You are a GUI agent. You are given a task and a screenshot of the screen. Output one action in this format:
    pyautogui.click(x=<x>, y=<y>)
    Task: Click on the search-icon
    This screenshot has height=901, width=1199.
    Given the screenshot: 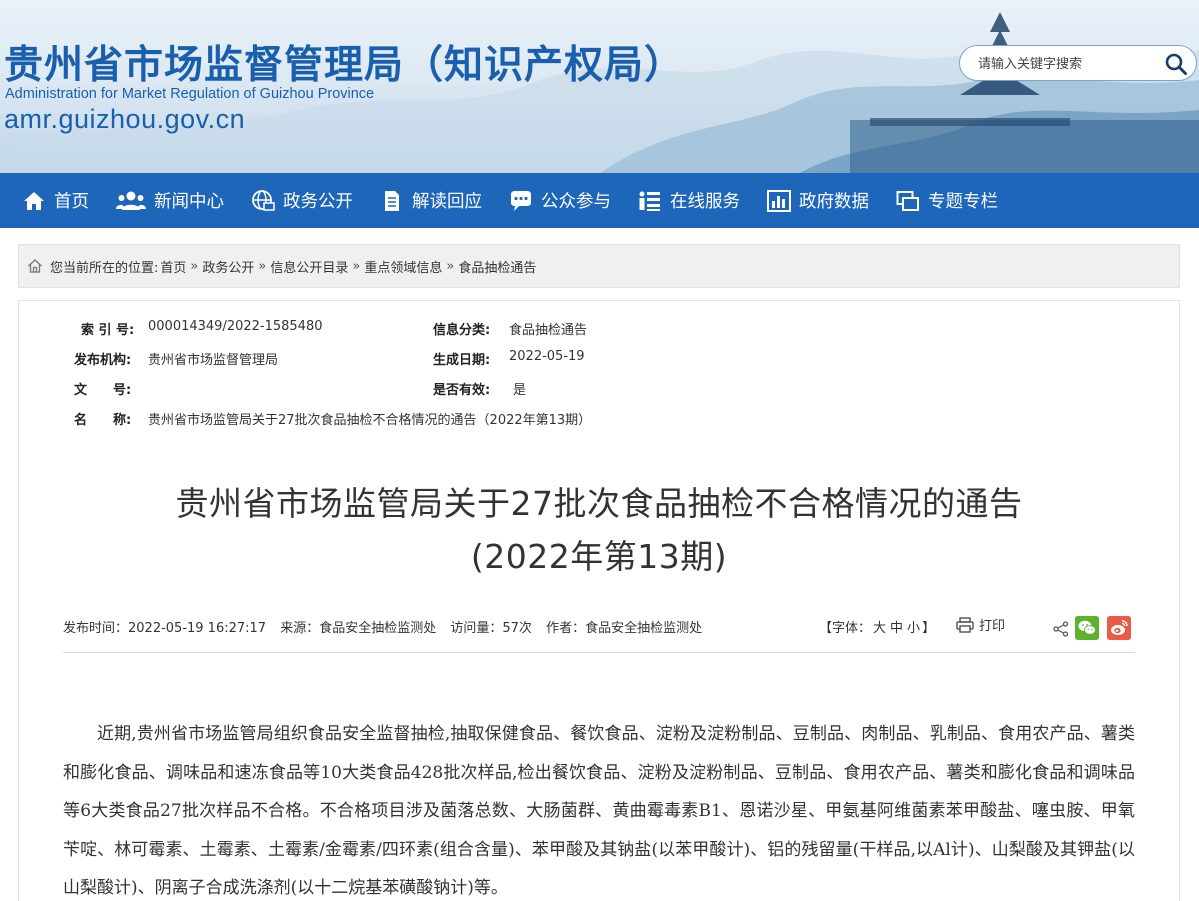 What is the action you would take?
    pyautogui.click(x=1176, y=64)
    